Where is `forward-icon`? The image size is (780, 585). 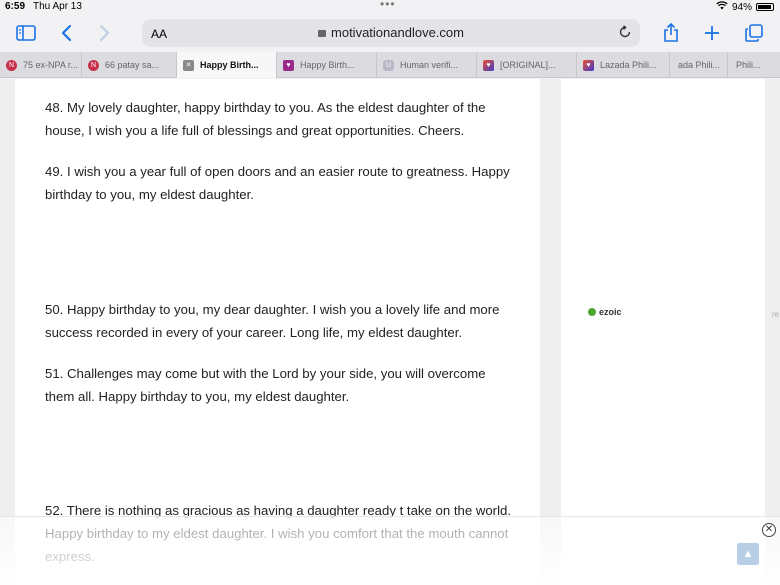
forward-icon is located at coordinates (104, 33).